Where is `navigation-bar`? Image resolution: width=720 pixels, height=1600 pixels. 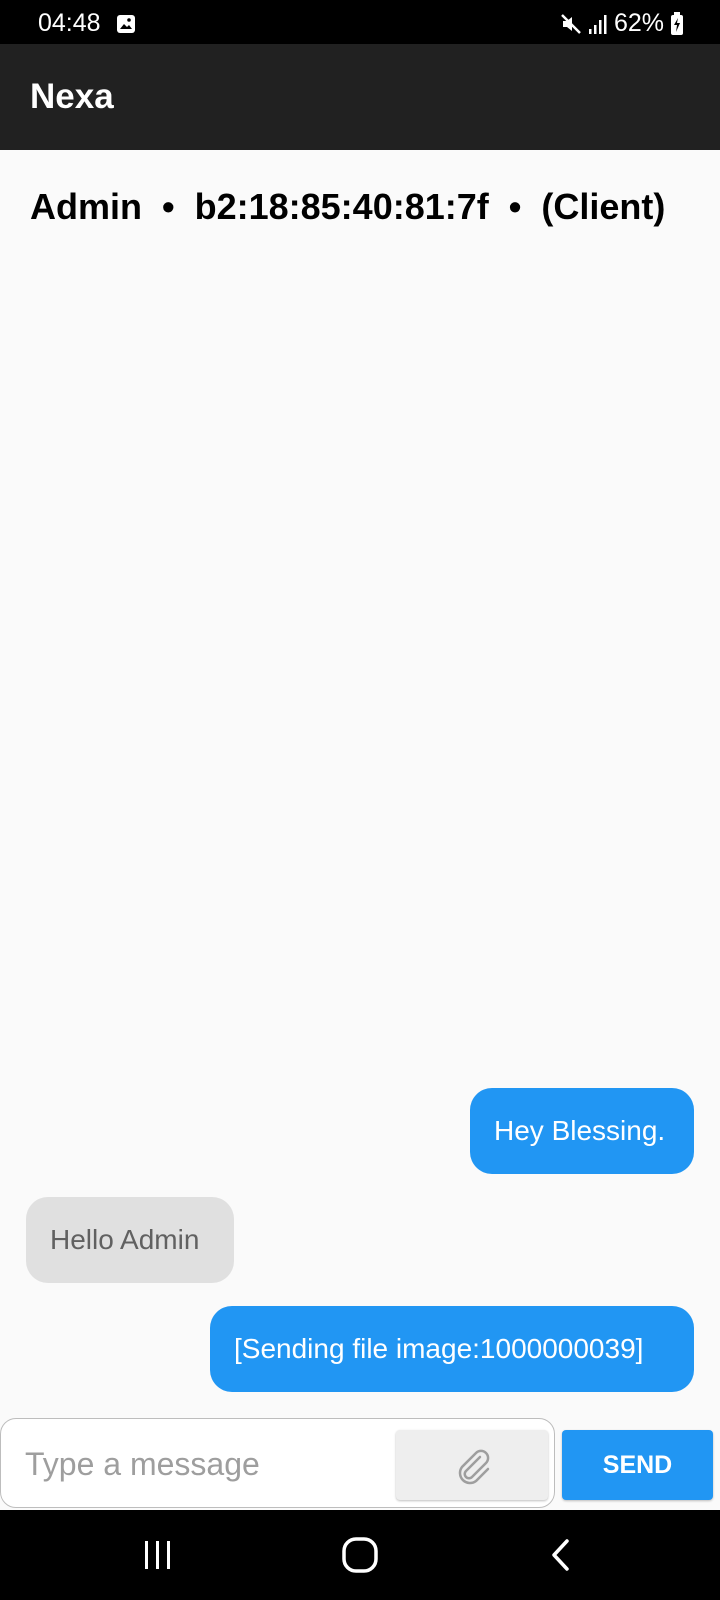 navigation-bar is located at coordinates (360, 1555).